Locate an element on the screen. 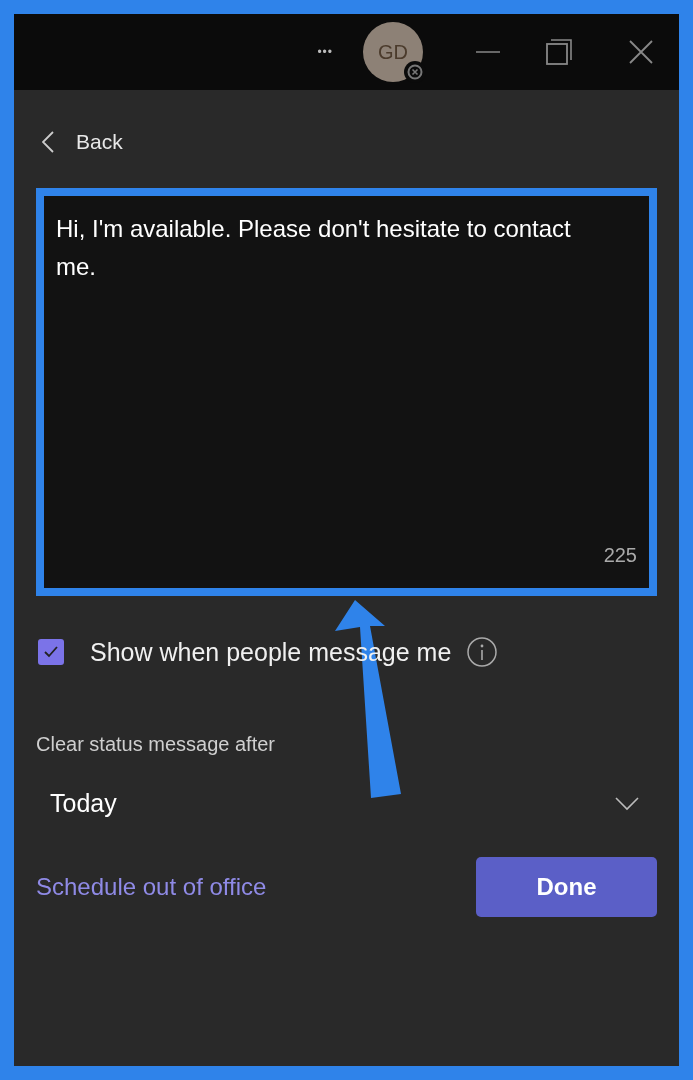 The width and height of the screenshot is (693, 1080). chevron-left-icon is located at coordinates (48, 141).